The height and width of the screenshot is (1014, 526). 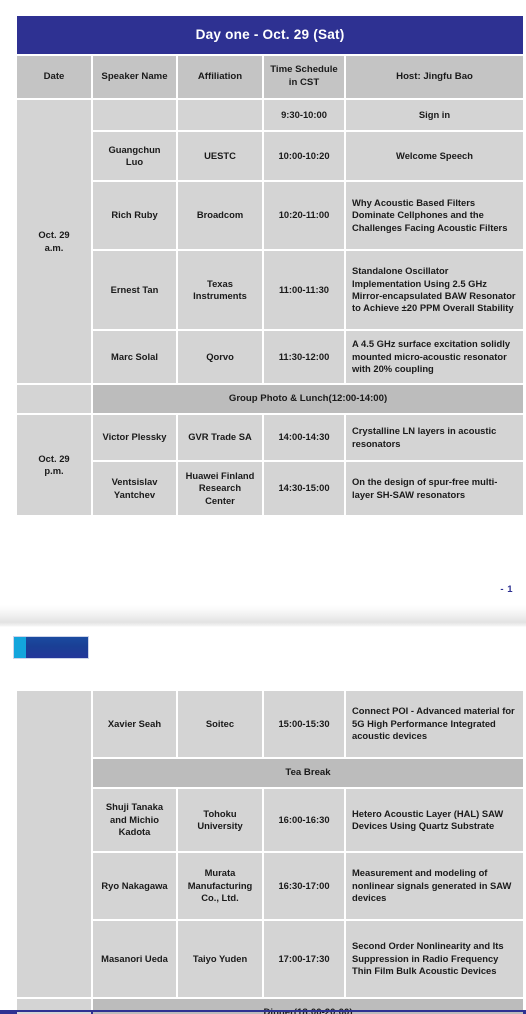 I want to click on lunch-band-row: Group Photo & Lunch(12:00-14:00), so click(x=270, y=399).